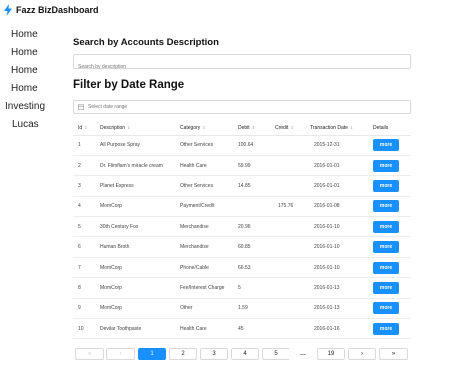  What do you see at coordinates (86, 227) in the screenshot?
I see `cell-id: 5` at bounding box center [86, 227].